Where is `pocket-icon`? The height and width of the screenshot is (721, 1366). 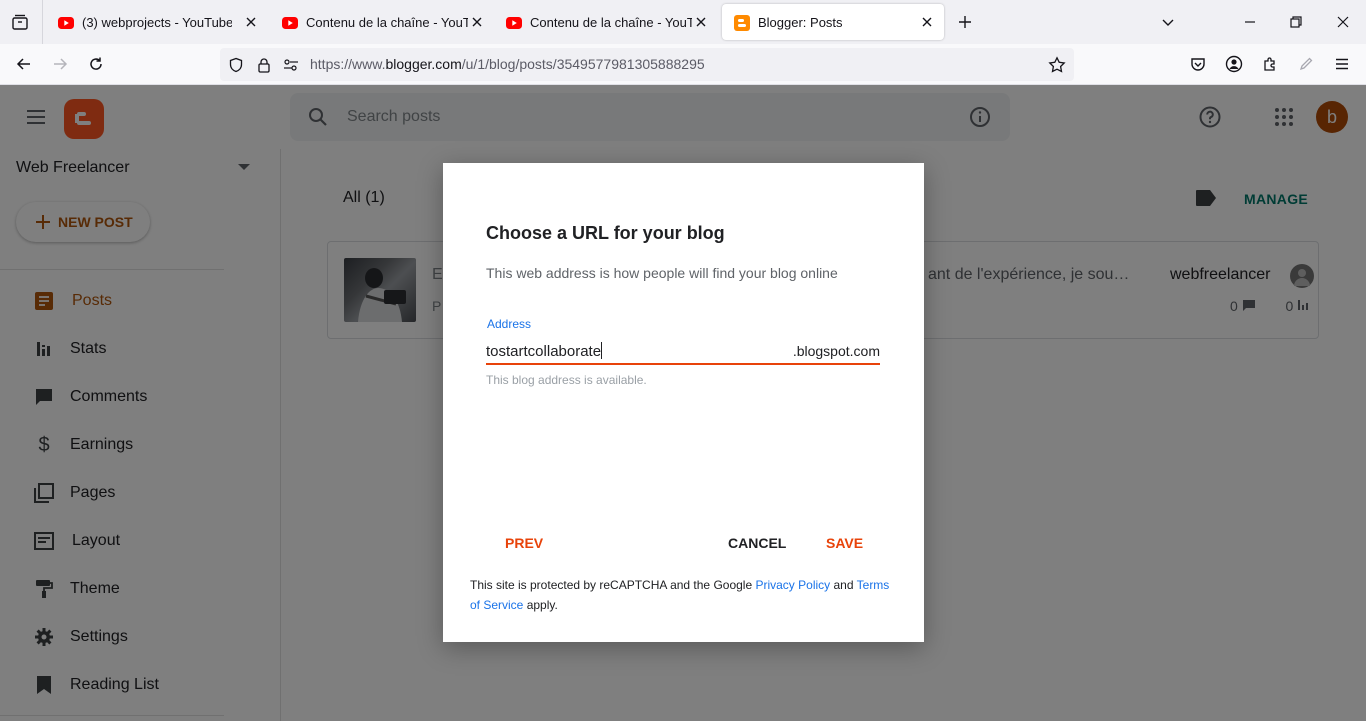 pocket-icon is located at coordinates (1198, 64).